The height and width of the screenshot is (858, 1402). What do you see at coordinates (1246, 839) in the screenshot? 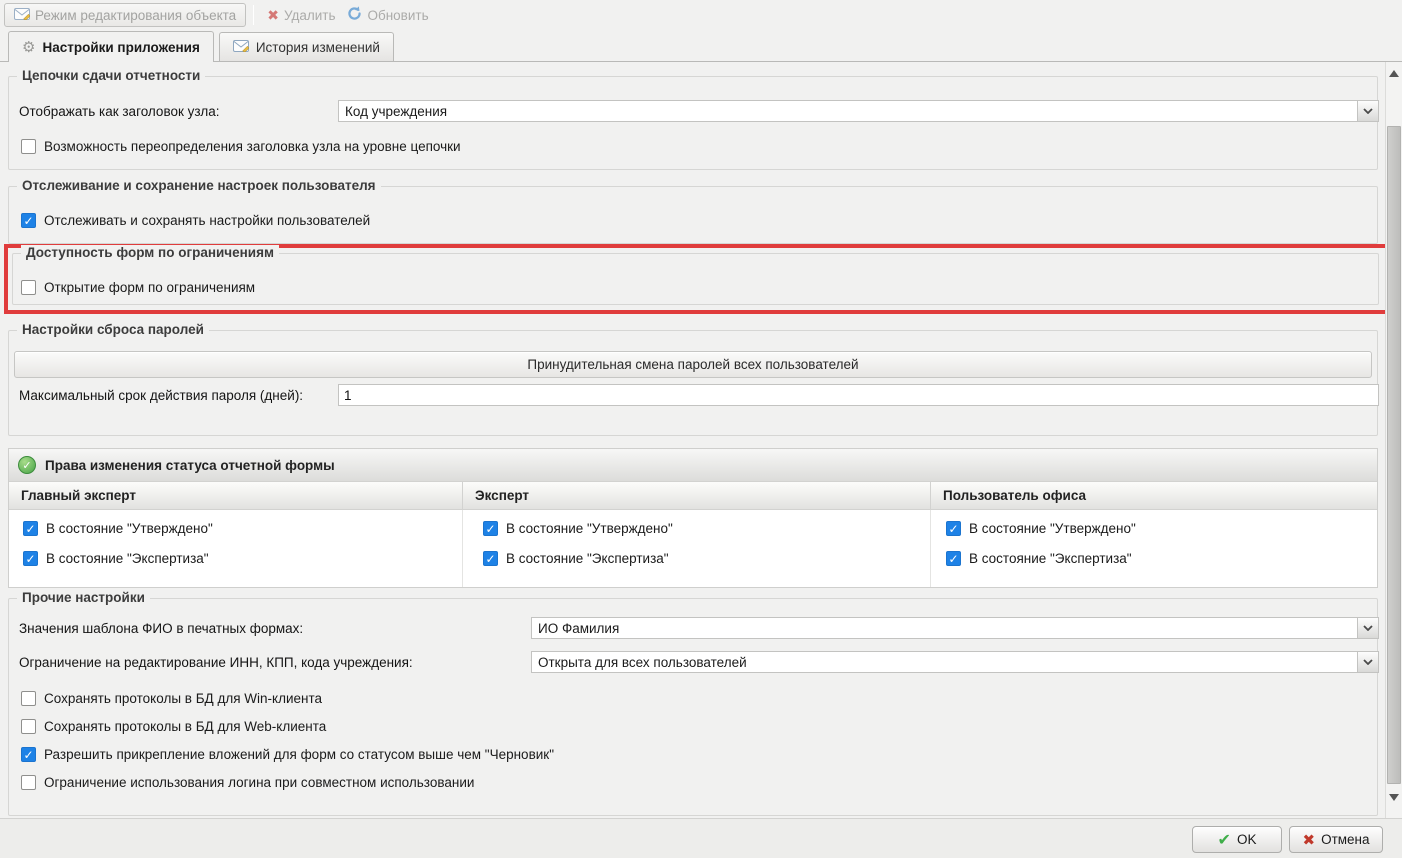
I see `ok-label: OK` at bounding box center [1246, 839].